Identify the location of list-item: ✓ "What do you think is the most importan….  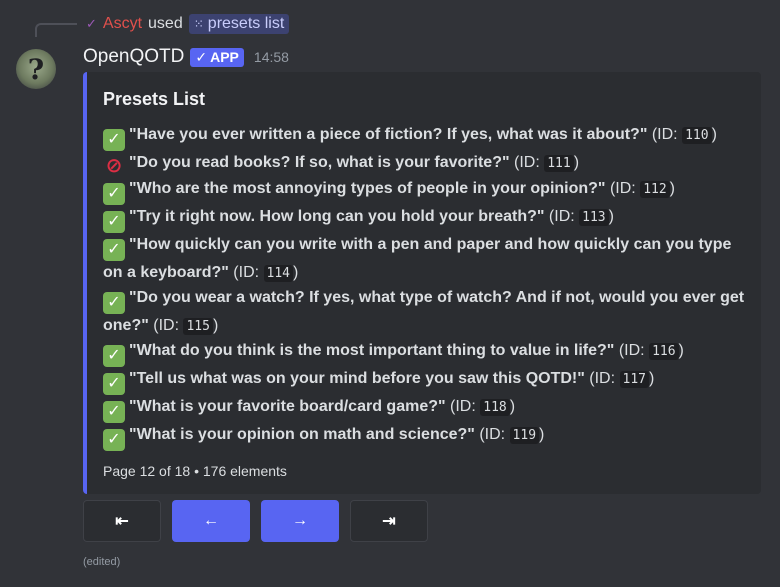
(425, 353).